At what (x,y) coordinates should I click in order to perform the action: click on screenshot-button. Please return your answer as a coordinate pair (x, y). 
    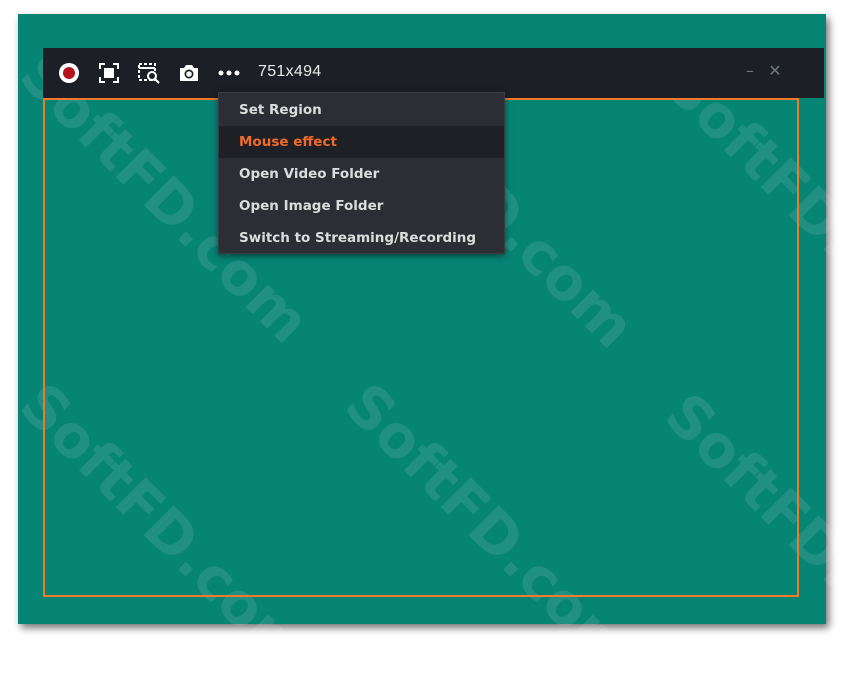
    Looking at the image, I should click on (189, 73).